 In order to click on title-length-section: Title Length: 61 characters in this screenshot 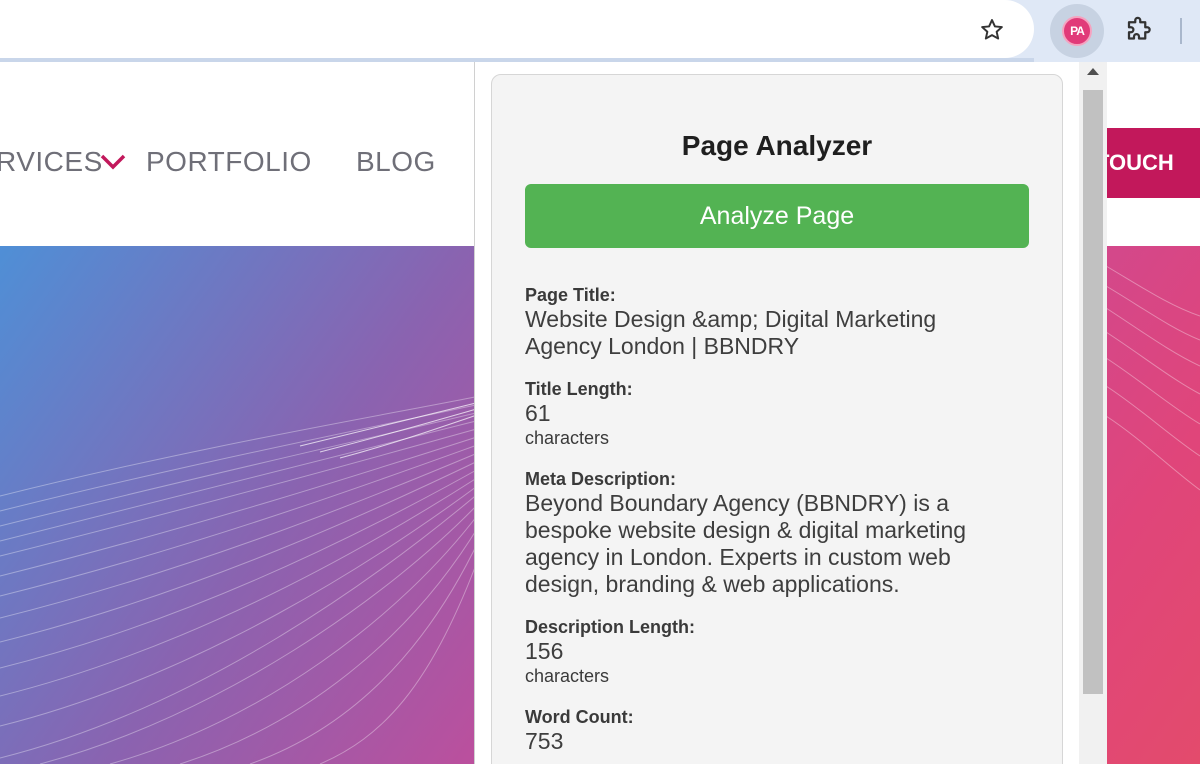, I will do `click(765, 413)`.